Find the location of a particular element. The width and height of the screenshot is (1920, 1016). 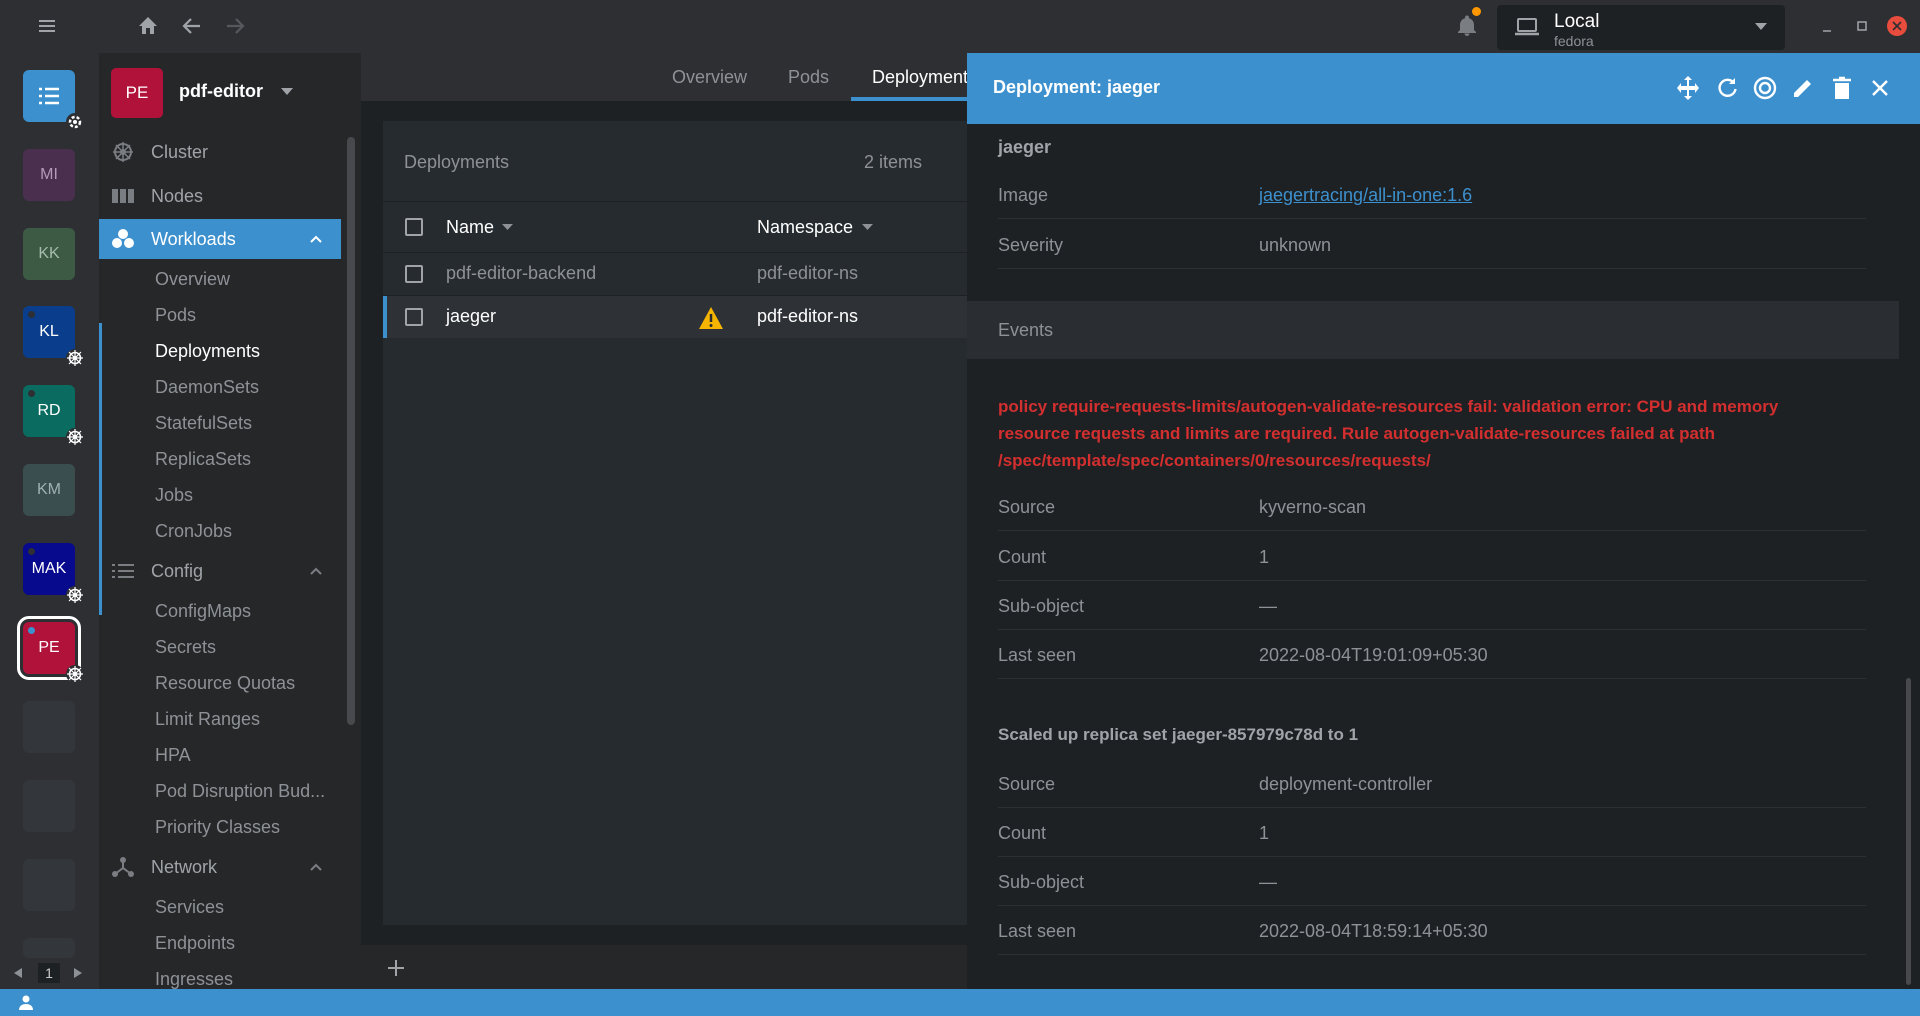

move-icon is located at coordinates (1688, 88).